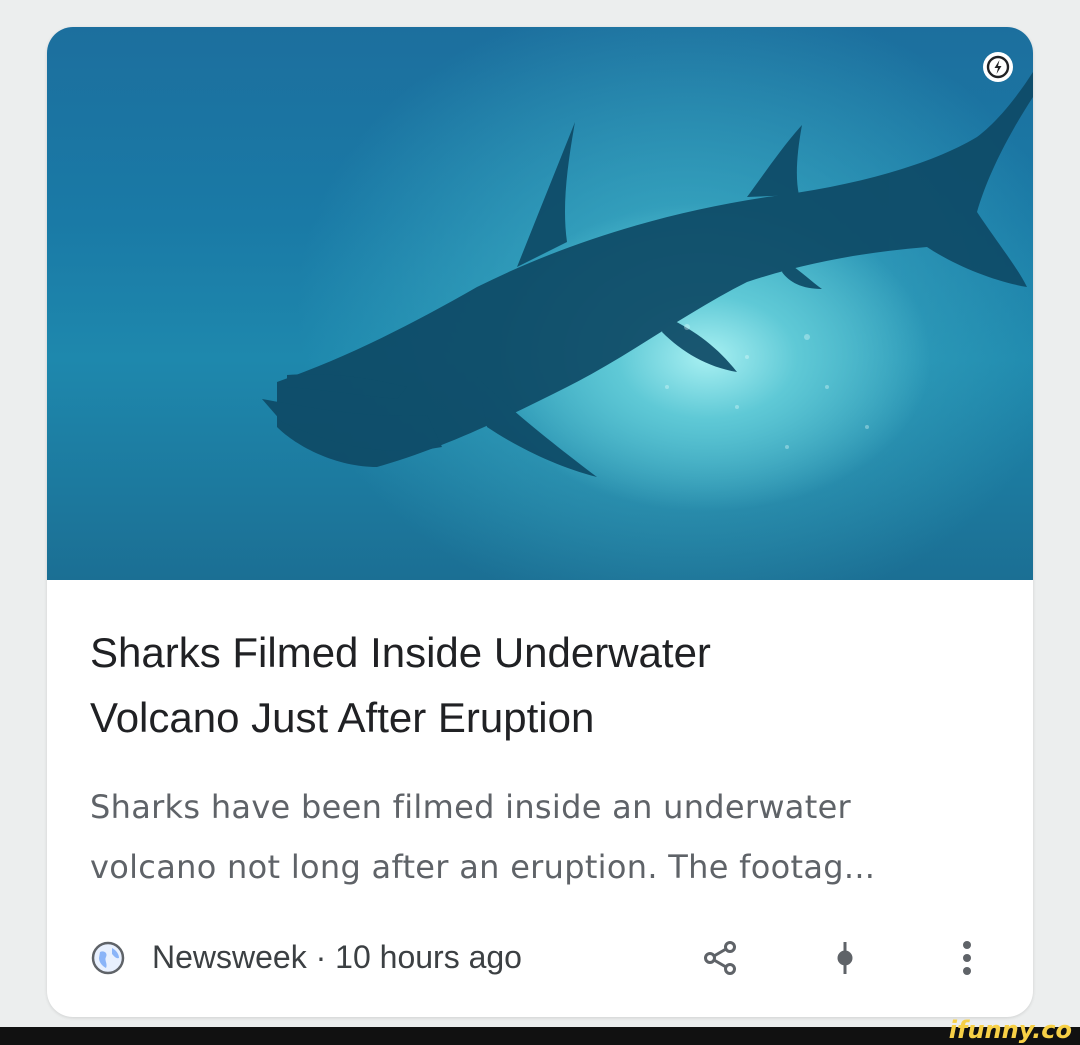 This screenshot has height=1045, width=1080. I want to click on share-icon, so click(720, 958).